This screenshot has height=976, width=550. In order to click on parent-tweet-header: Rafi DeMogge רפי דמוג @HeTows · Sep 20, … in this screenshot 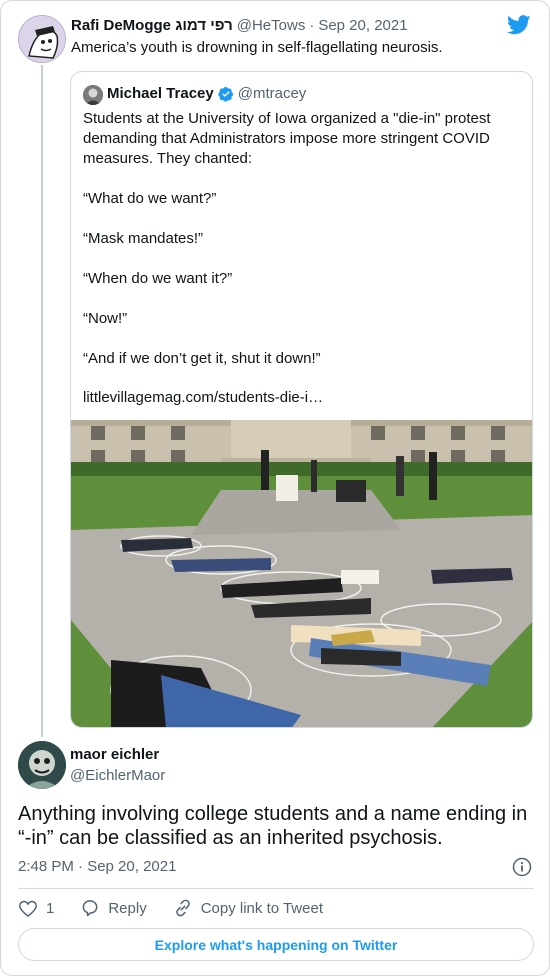, I will do `click(239, 25)`.